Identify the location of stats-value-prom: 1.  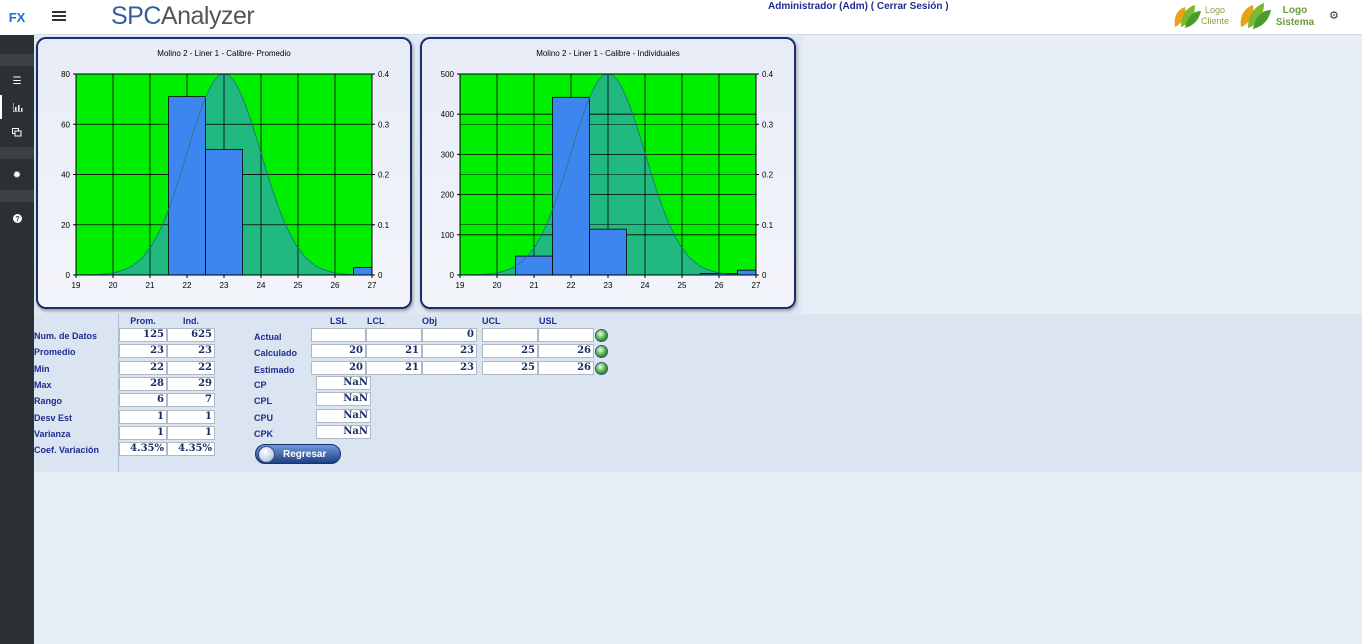
(143, 416).